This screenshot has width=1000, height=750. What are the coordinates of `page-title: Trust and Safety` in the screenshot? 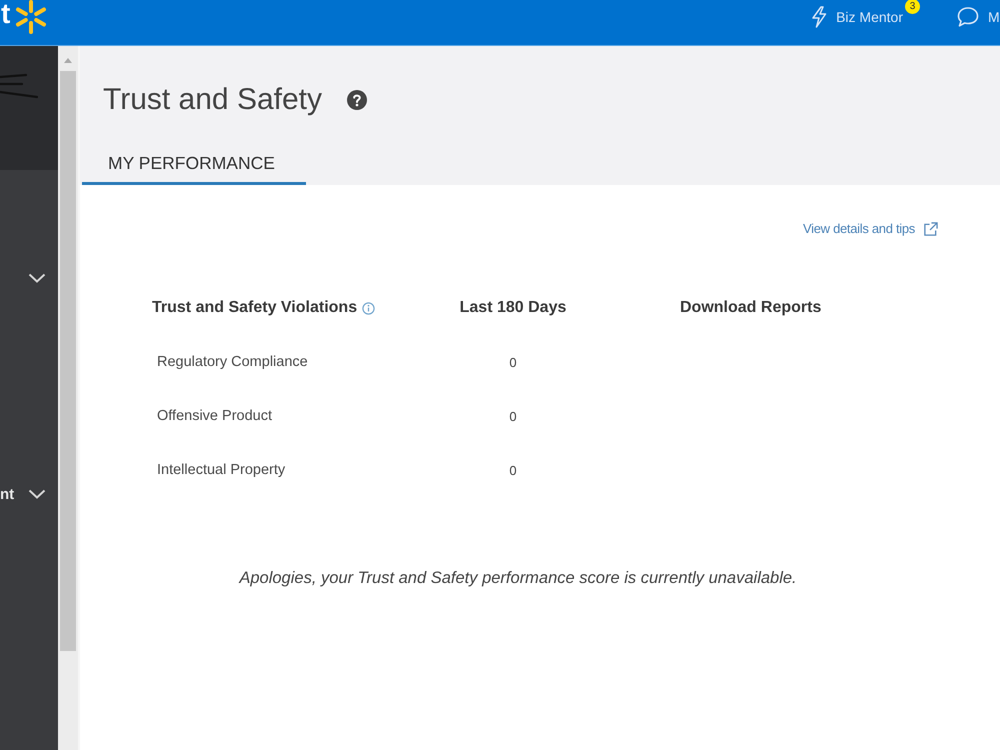 It's located at (212, 100).